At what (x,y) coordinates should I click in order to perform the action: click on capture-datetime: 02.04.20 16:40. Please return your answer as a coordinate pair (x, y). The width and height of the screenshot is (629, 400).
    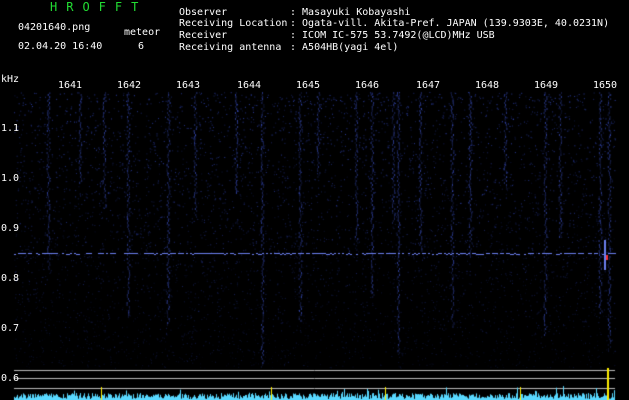
    Looking at the image, I should click on (60, 46).